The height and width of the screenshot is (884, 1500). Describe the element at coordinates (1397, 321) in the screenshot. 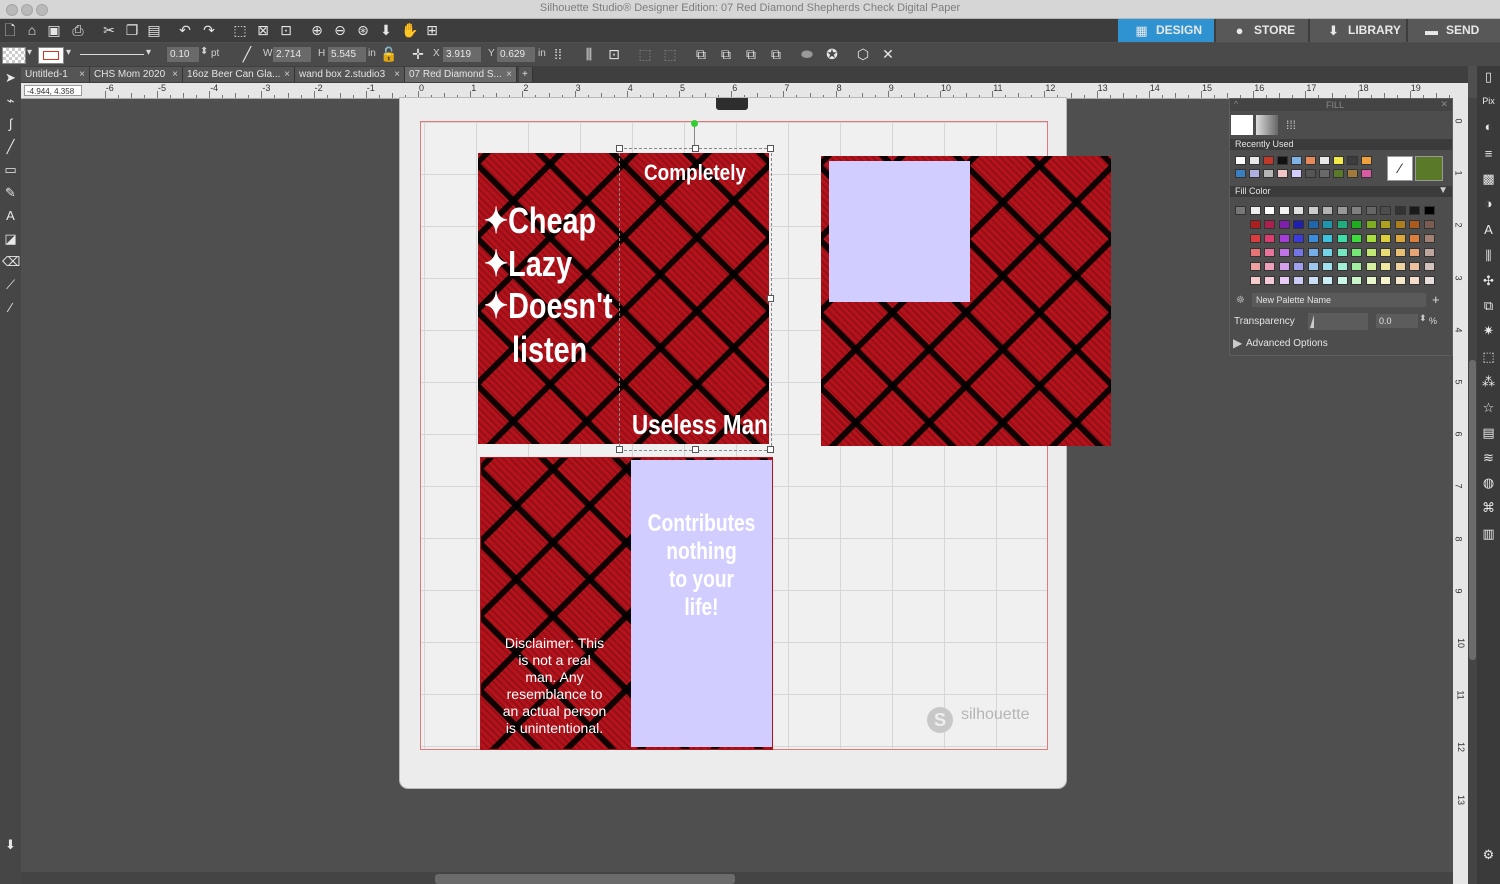

I see `transparency-field: 0.0` at that location.